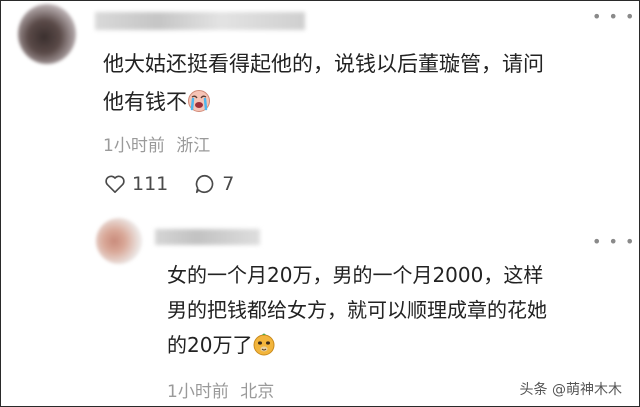  Describe the element at coordinates (193, 146) in the screenshot. I see `comment-location: 浙江` at that location.